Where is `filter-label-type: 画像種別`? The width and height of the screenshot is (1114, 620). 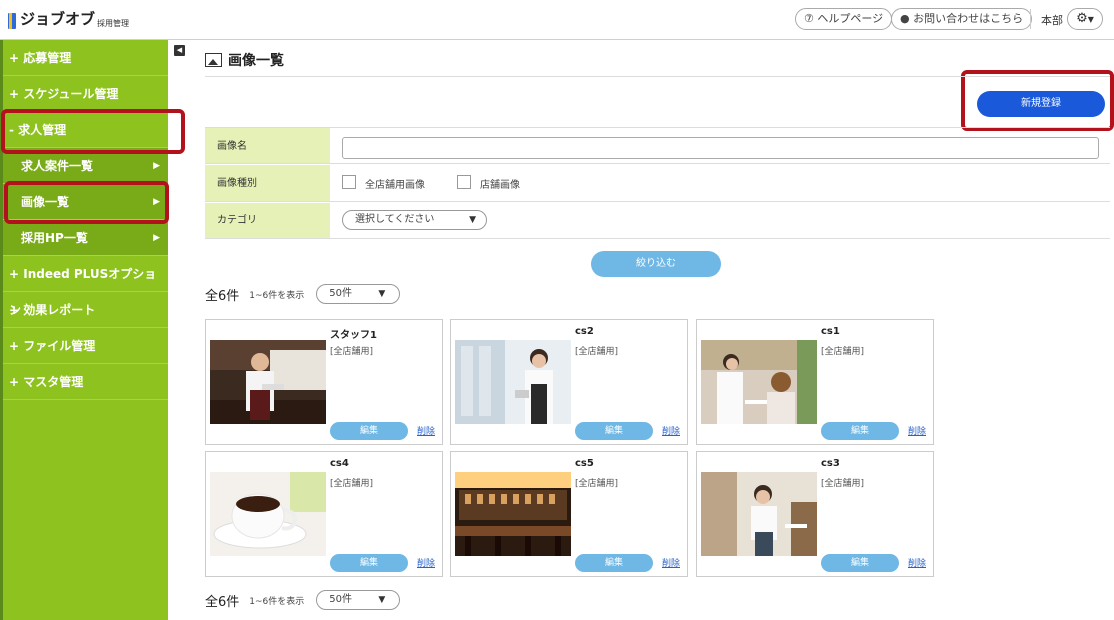
filter-label-type: 画像種別 is located at coordinates (267, 183).